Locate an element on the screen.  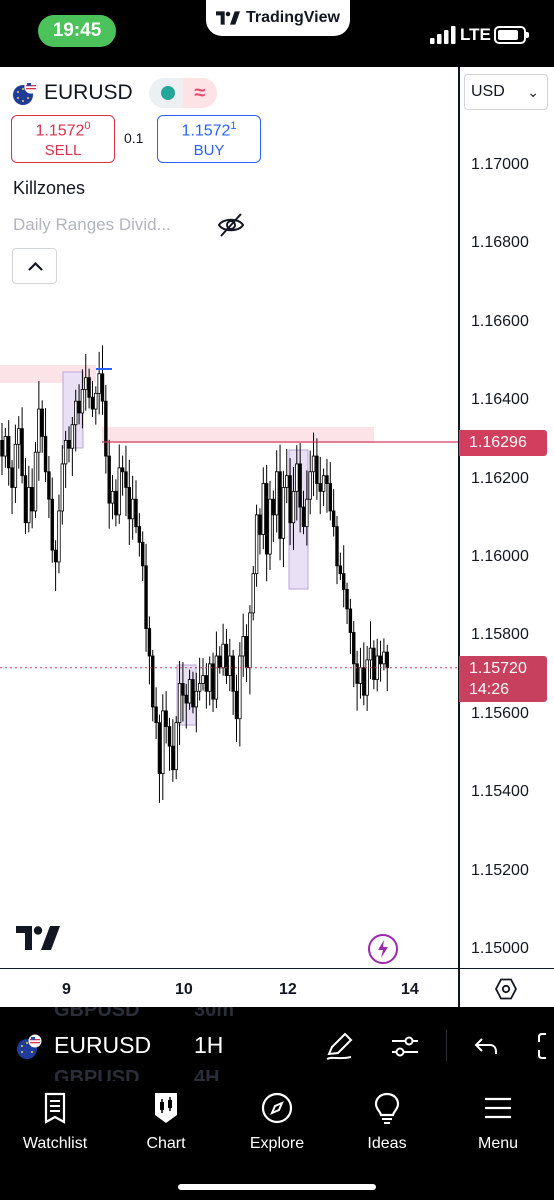
undo-icon is located at coordinates (486, 1046).